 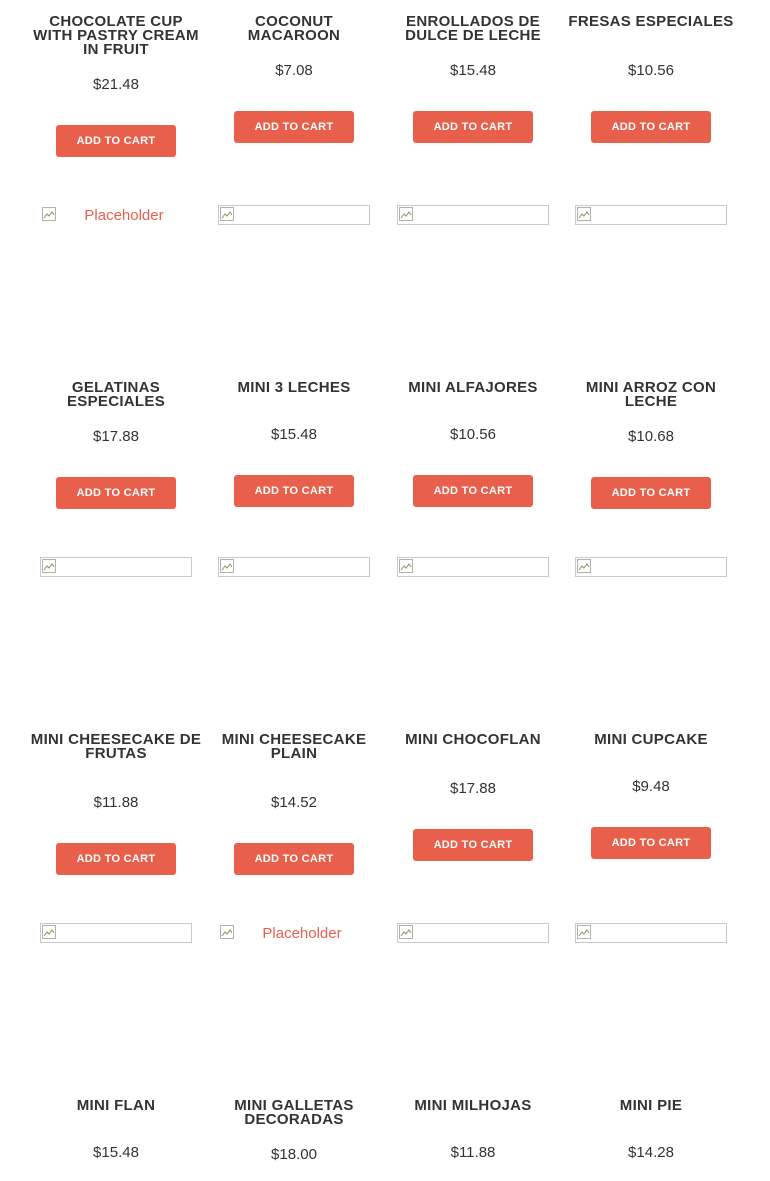 What do you see at coordinates (473, 739) in the screenshot?
I see `product-title: Mini Chocoflan` at bounding box center [473, 739].